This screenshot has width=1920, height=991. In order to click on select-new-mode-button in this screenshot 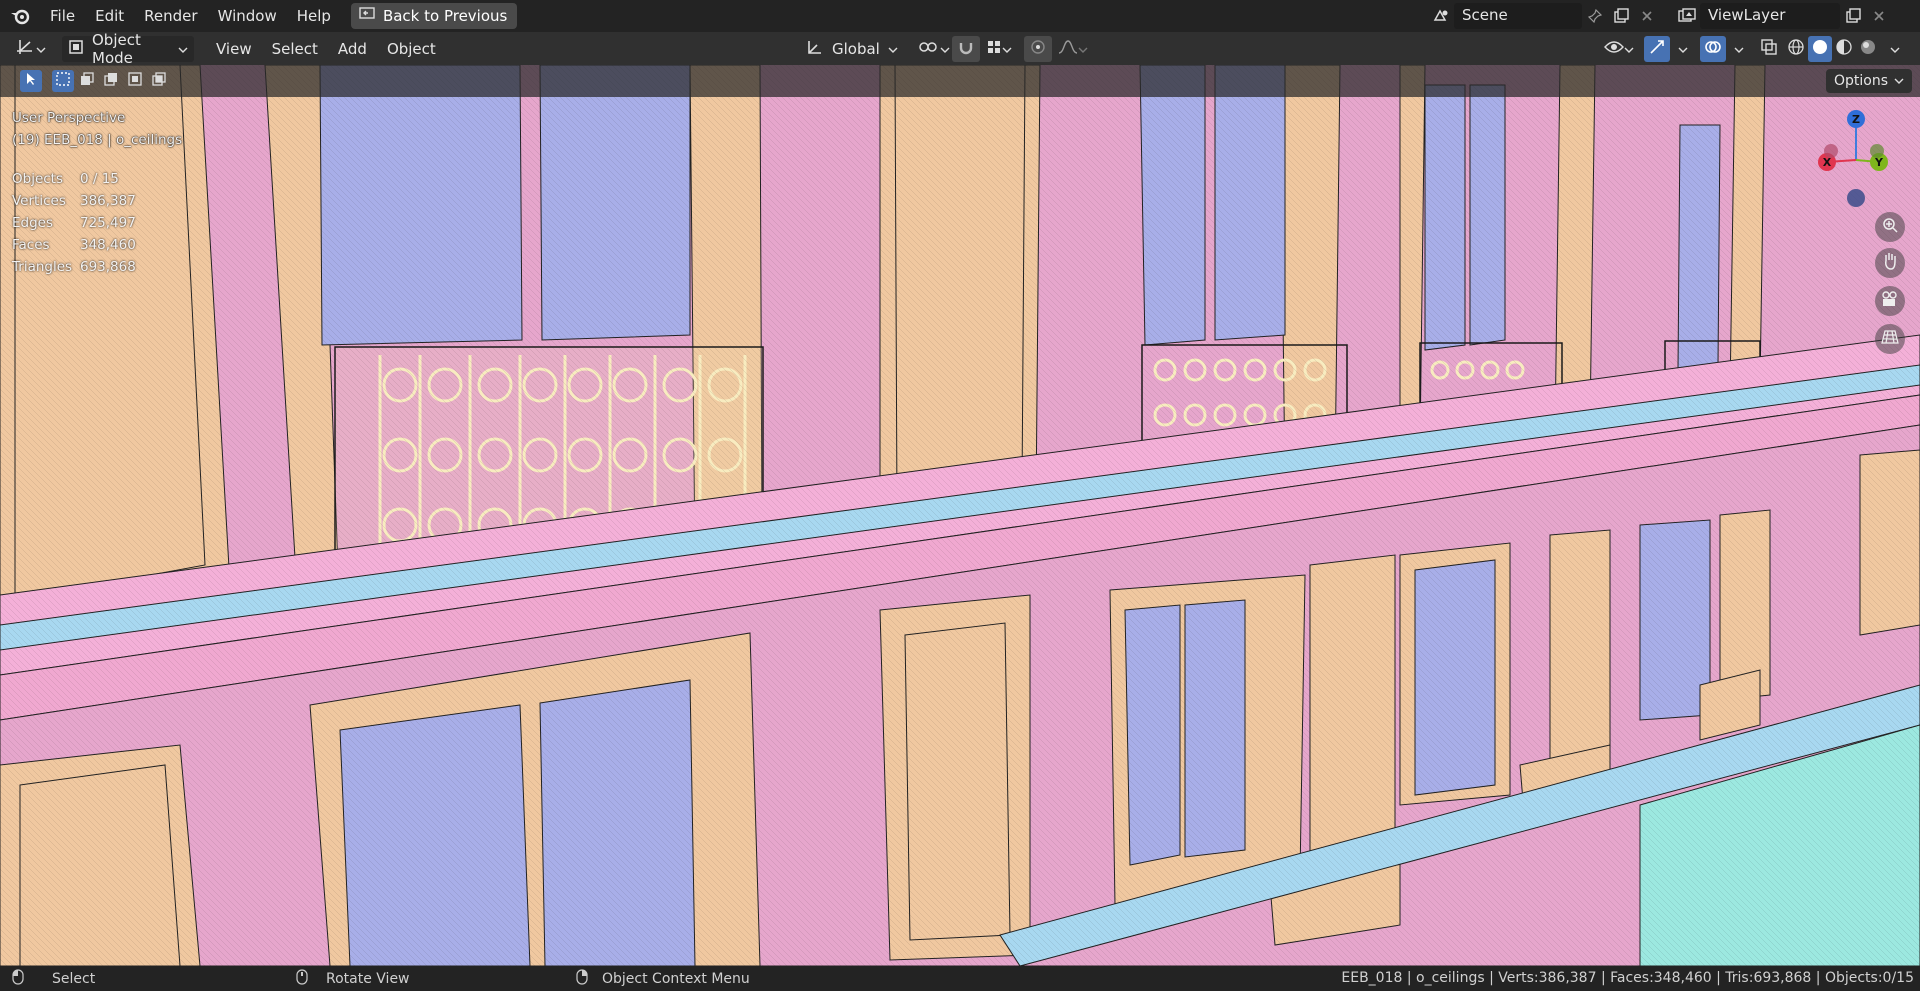, I will do `click(63, 81)`.